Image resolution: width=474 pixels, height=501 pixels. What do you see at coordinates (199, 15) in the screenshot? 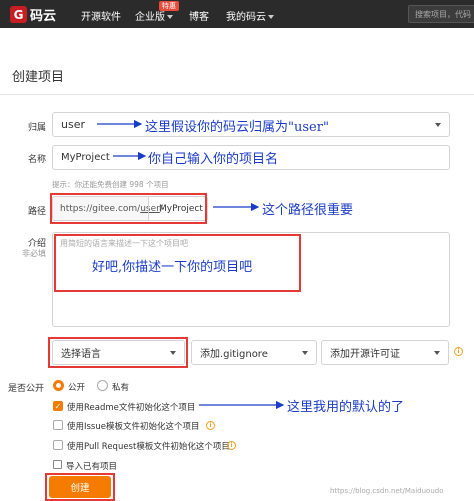
I see `nav-blog: 博客` at bounding box center [199, 15].